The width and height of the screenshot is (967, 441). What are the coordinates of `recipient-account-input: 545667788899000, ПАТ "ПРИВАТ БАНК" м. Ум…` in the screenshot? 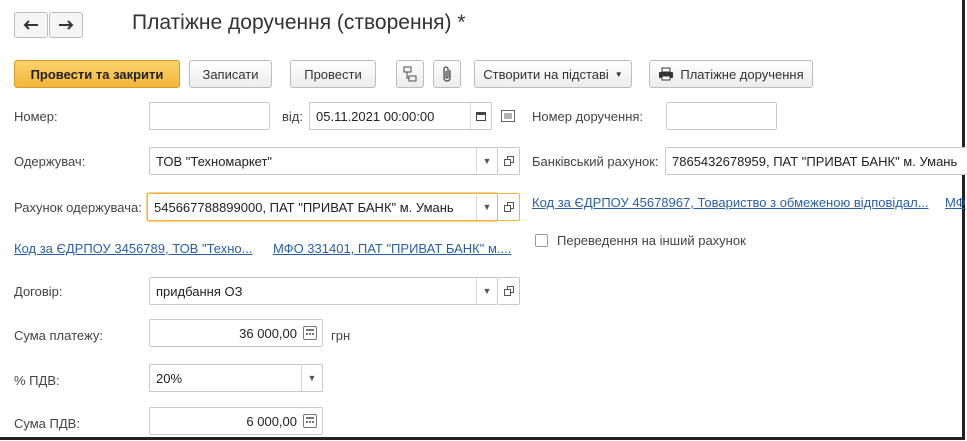 It's located at (322, 207).